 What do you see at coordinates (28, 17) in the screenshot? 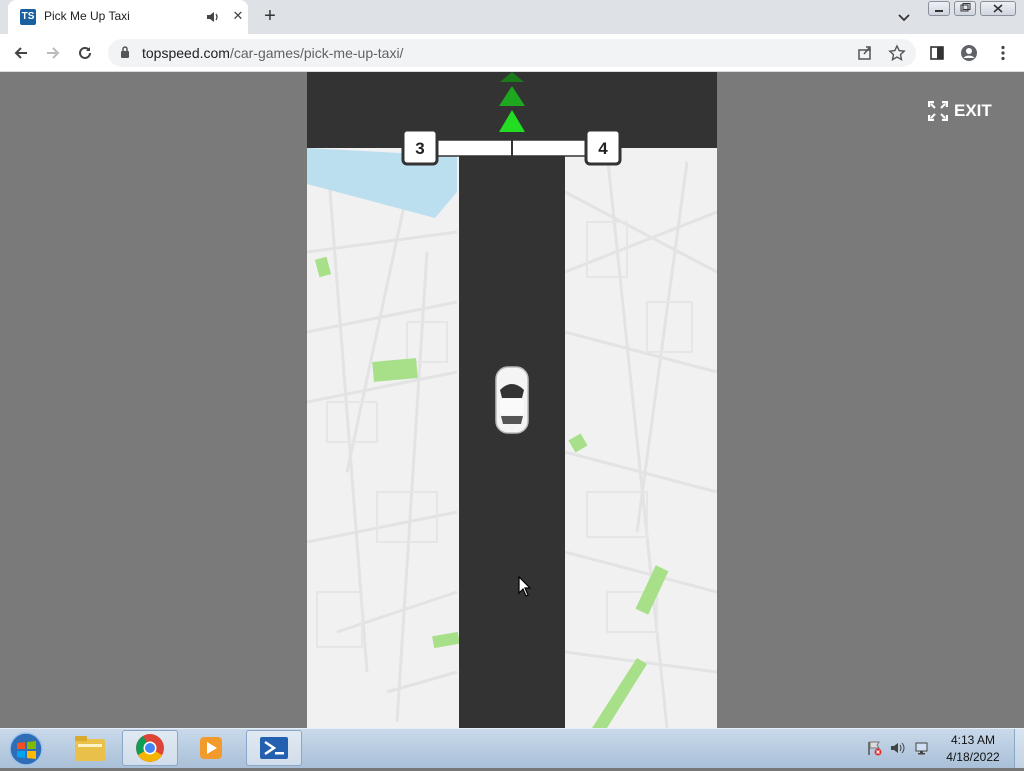
I see `topspeed-favicon-icon: TS` at bounding box center [28, 17].